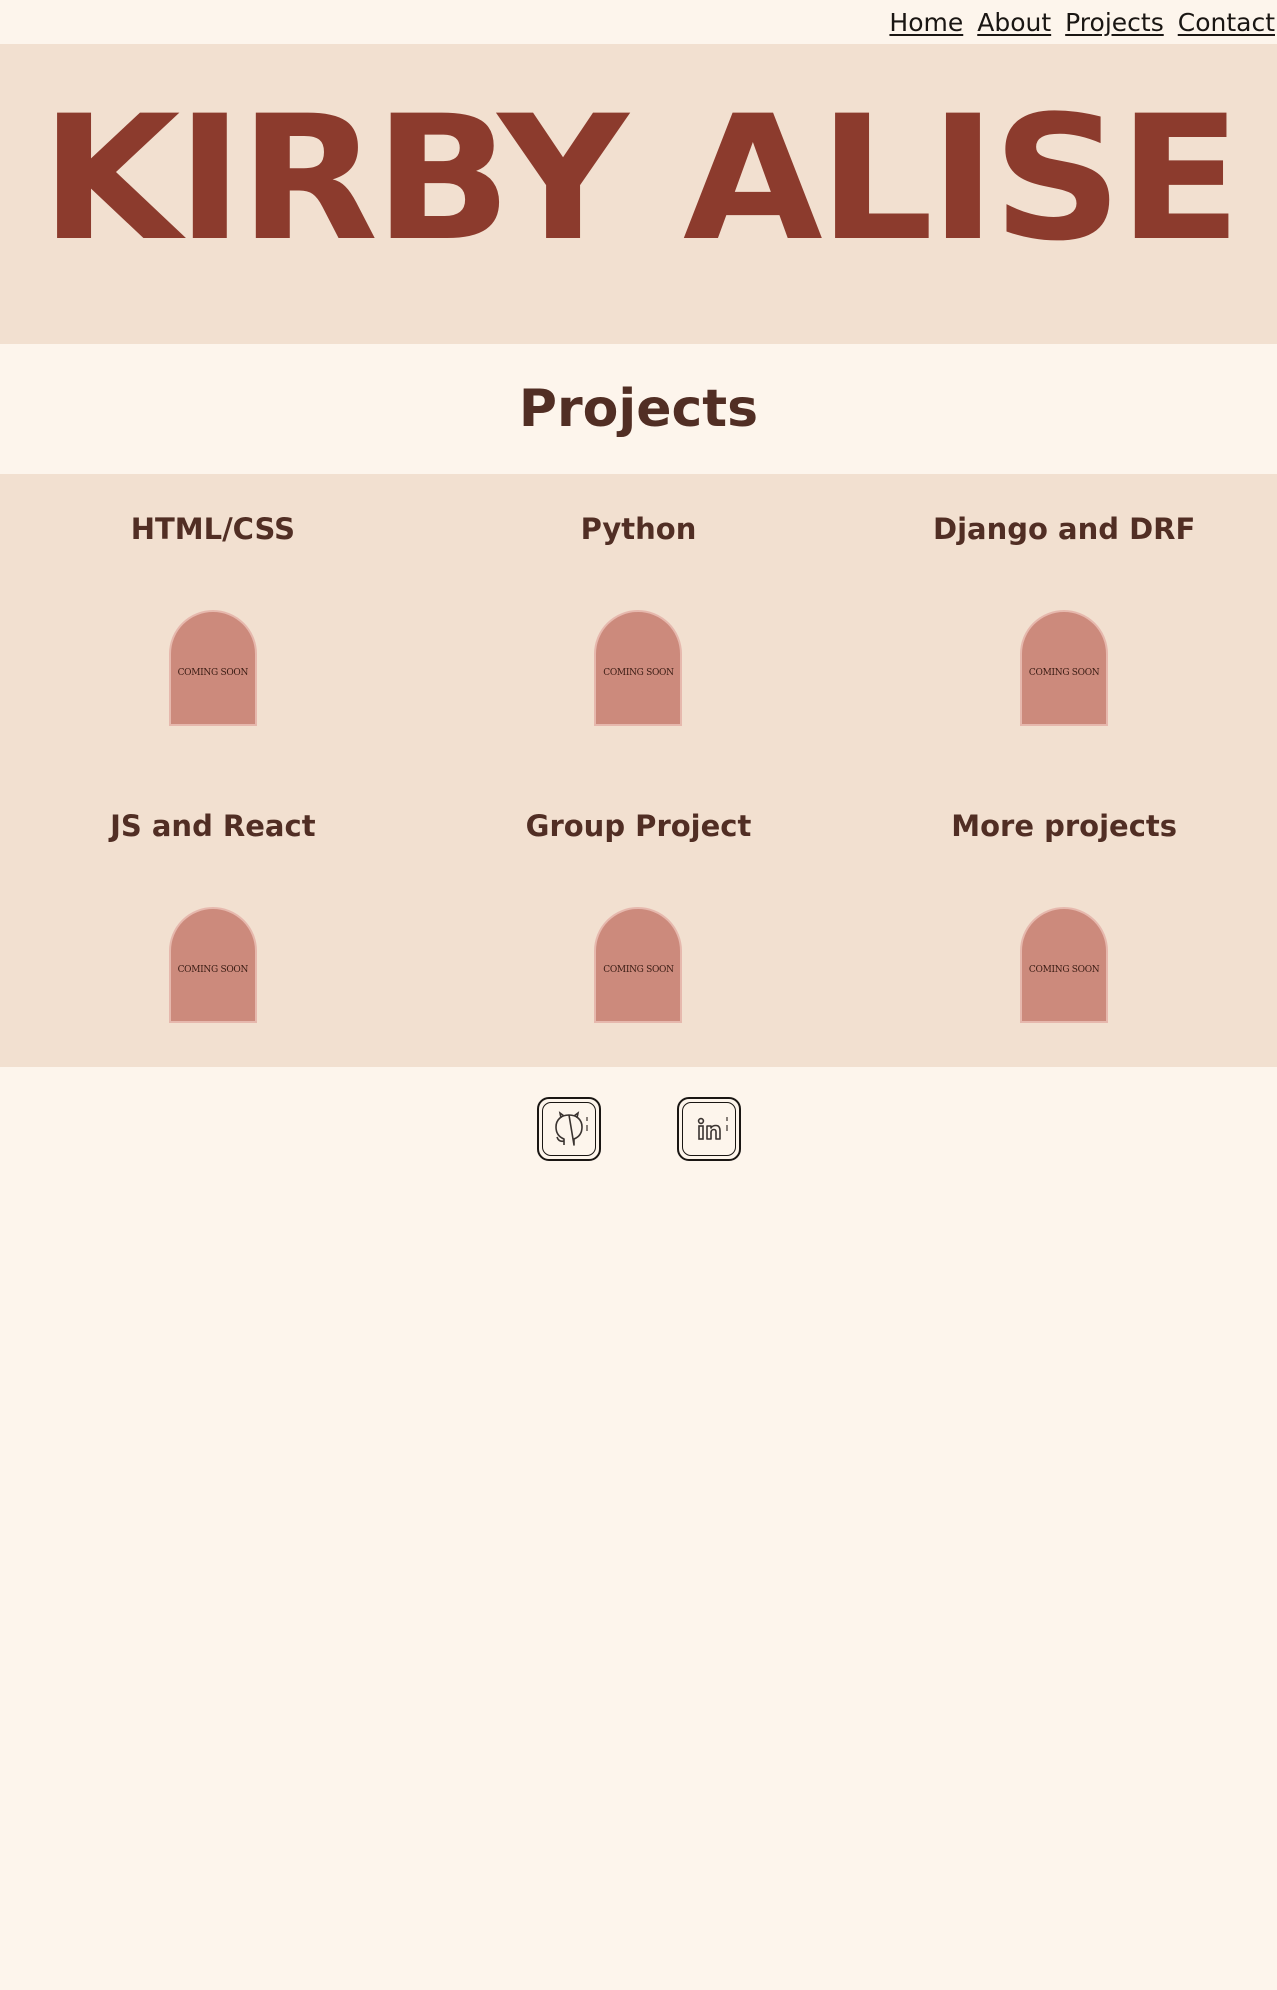 Image resolution: width=1277 pixels, height=1990 pixels. I want to click on project-card-js-react: JS and React COMING SOON, so click(213, 919).